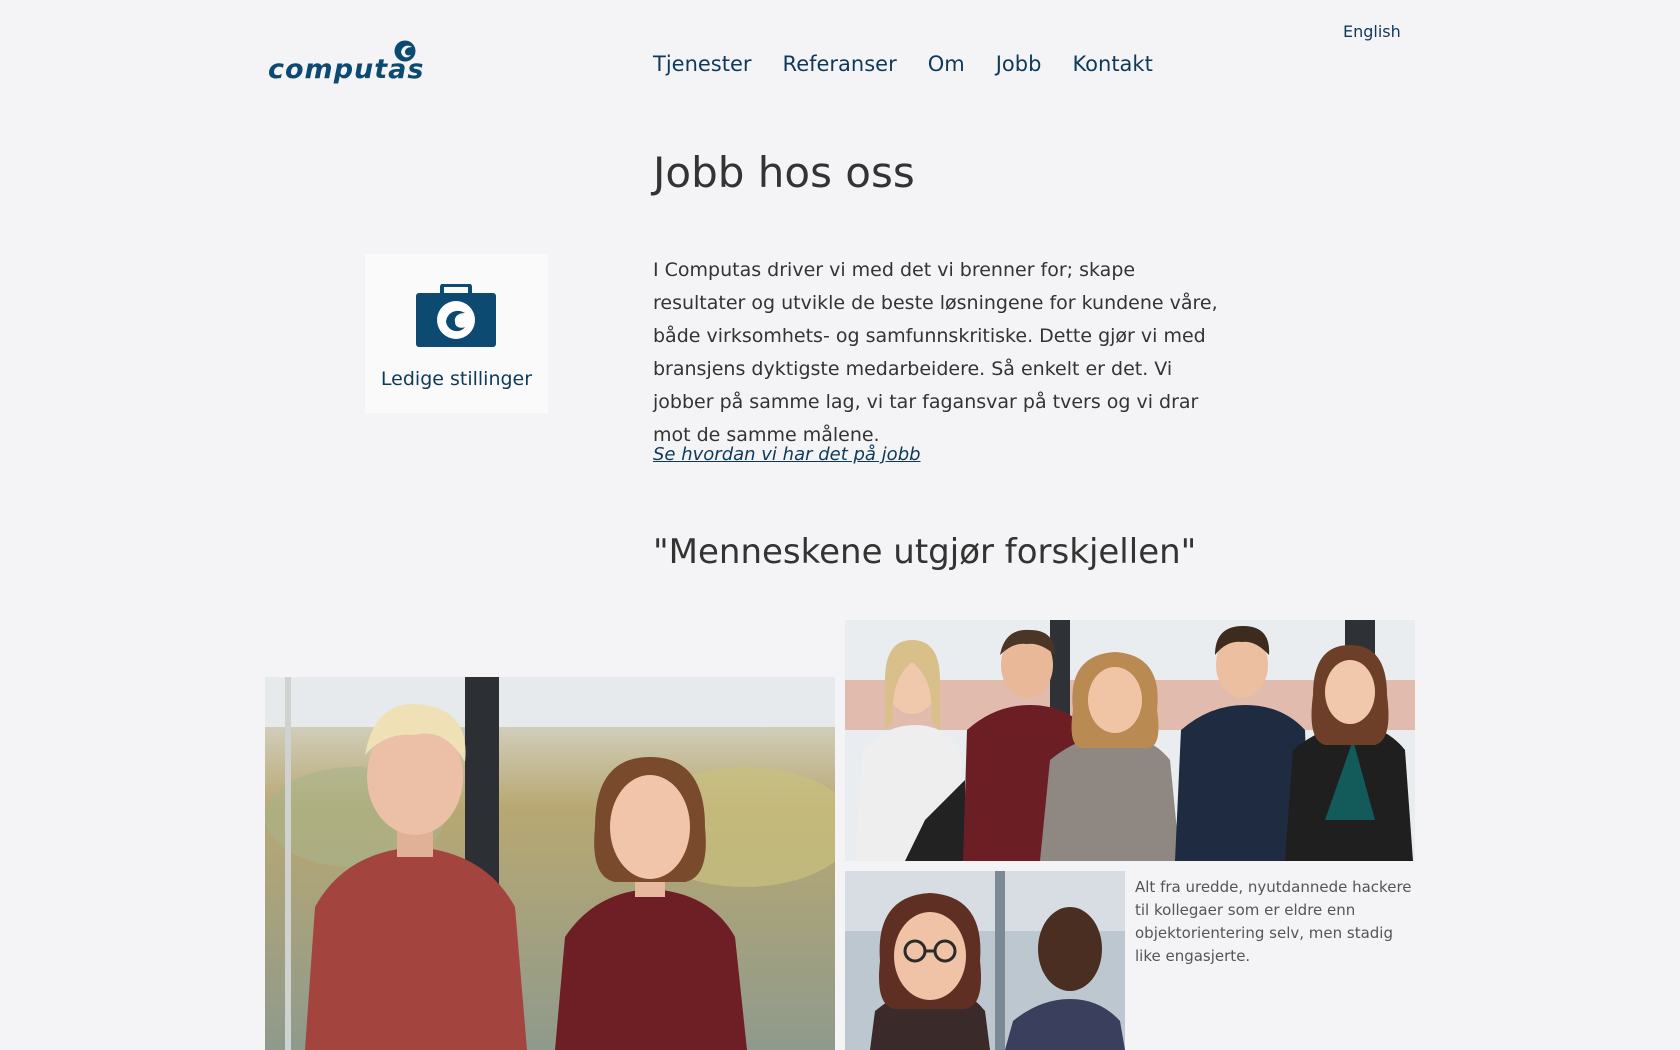  What do you see at coordinates (1019, 64) in the screenshot?
I see `nav-jobb: Jobb` at bounding box center [1019, 64].